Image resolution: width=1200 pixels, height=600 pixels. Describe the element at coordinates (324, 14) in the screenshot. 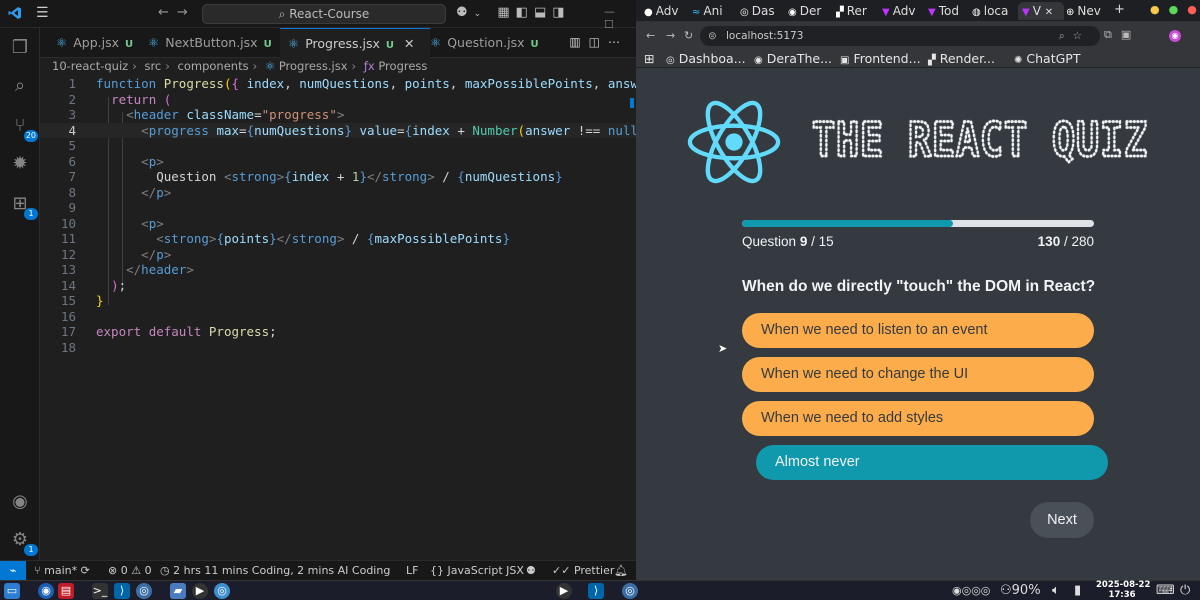

I see `command-search: ⌕ React-Course` at that location.